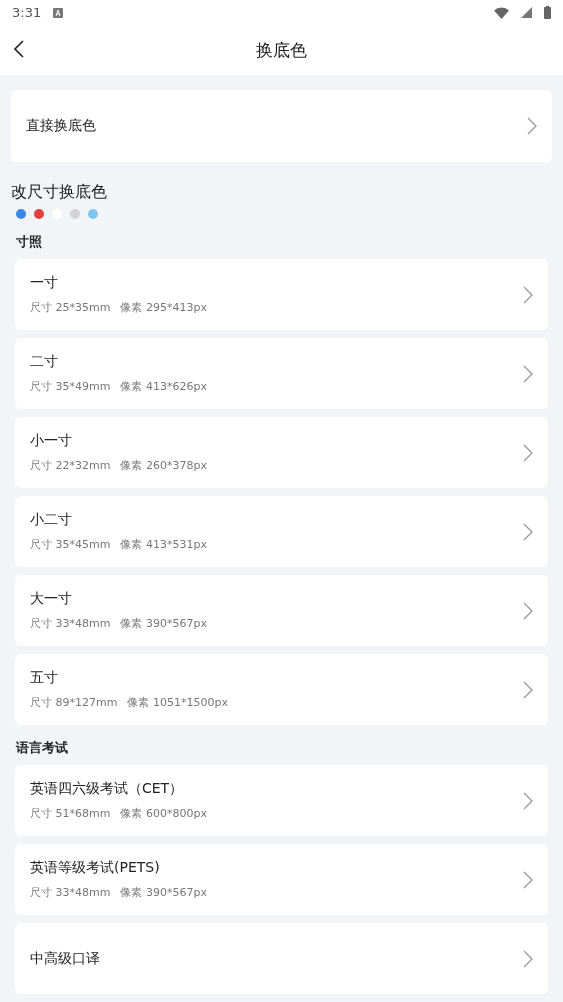  Describe the element at coordinates (281, 294) in the screenshot. I see `size-option-card: 一寸 尺寸 25*35mm 像素 295*413px` at that location.